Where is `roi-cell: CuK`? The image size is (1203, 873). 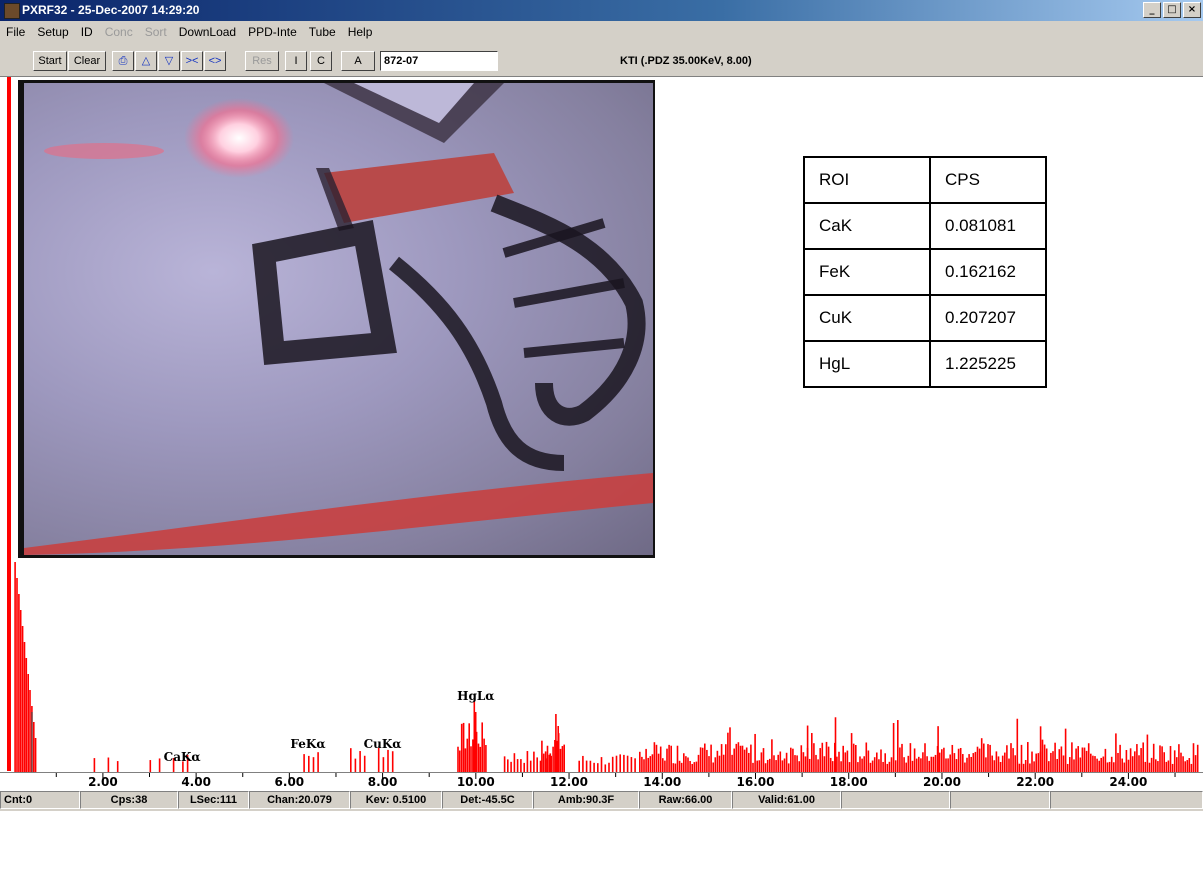 roi-cell: CuK is located at coordinates (867, 318).